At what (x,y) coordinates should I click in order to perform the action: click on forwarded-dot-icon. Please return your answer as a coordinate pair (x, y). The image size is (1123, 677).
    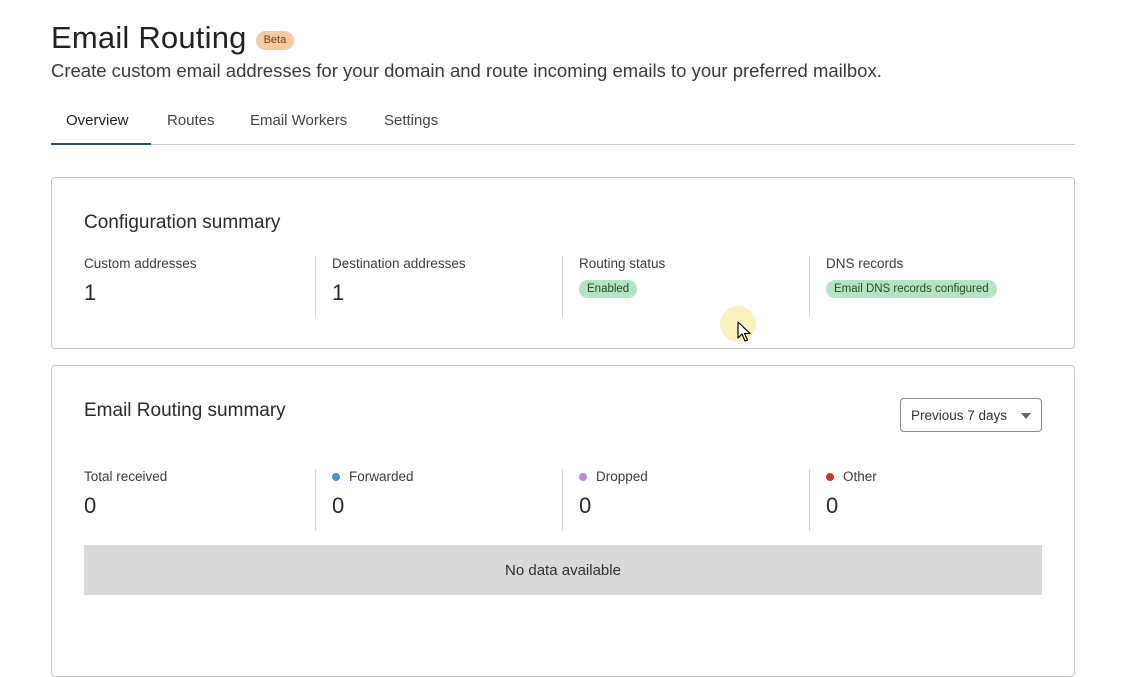
    Looking at the image, I should click on (336, 476).